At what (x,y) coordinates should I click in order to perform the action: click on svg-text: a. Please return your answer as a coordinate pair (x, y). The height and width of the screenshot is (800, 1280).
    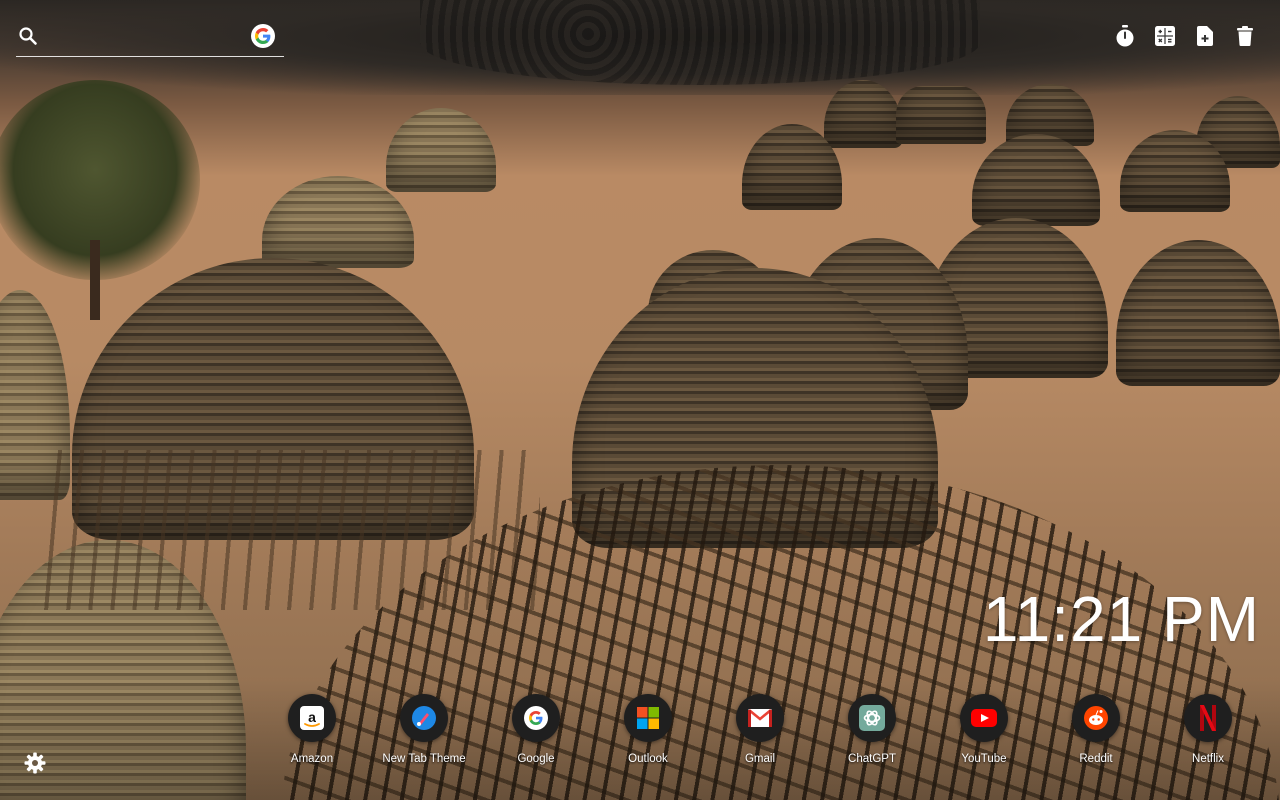
    Looking at the image, I should click on (312, 717).